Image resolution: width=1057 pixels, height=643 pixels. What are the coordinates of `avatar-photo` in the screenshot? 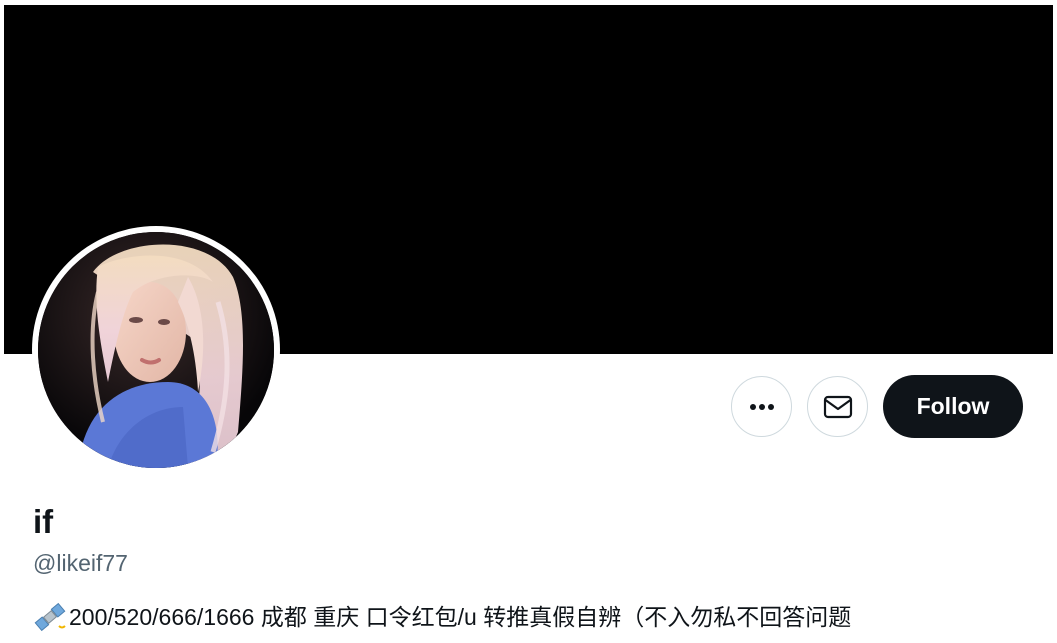 It's located at (156, 350).